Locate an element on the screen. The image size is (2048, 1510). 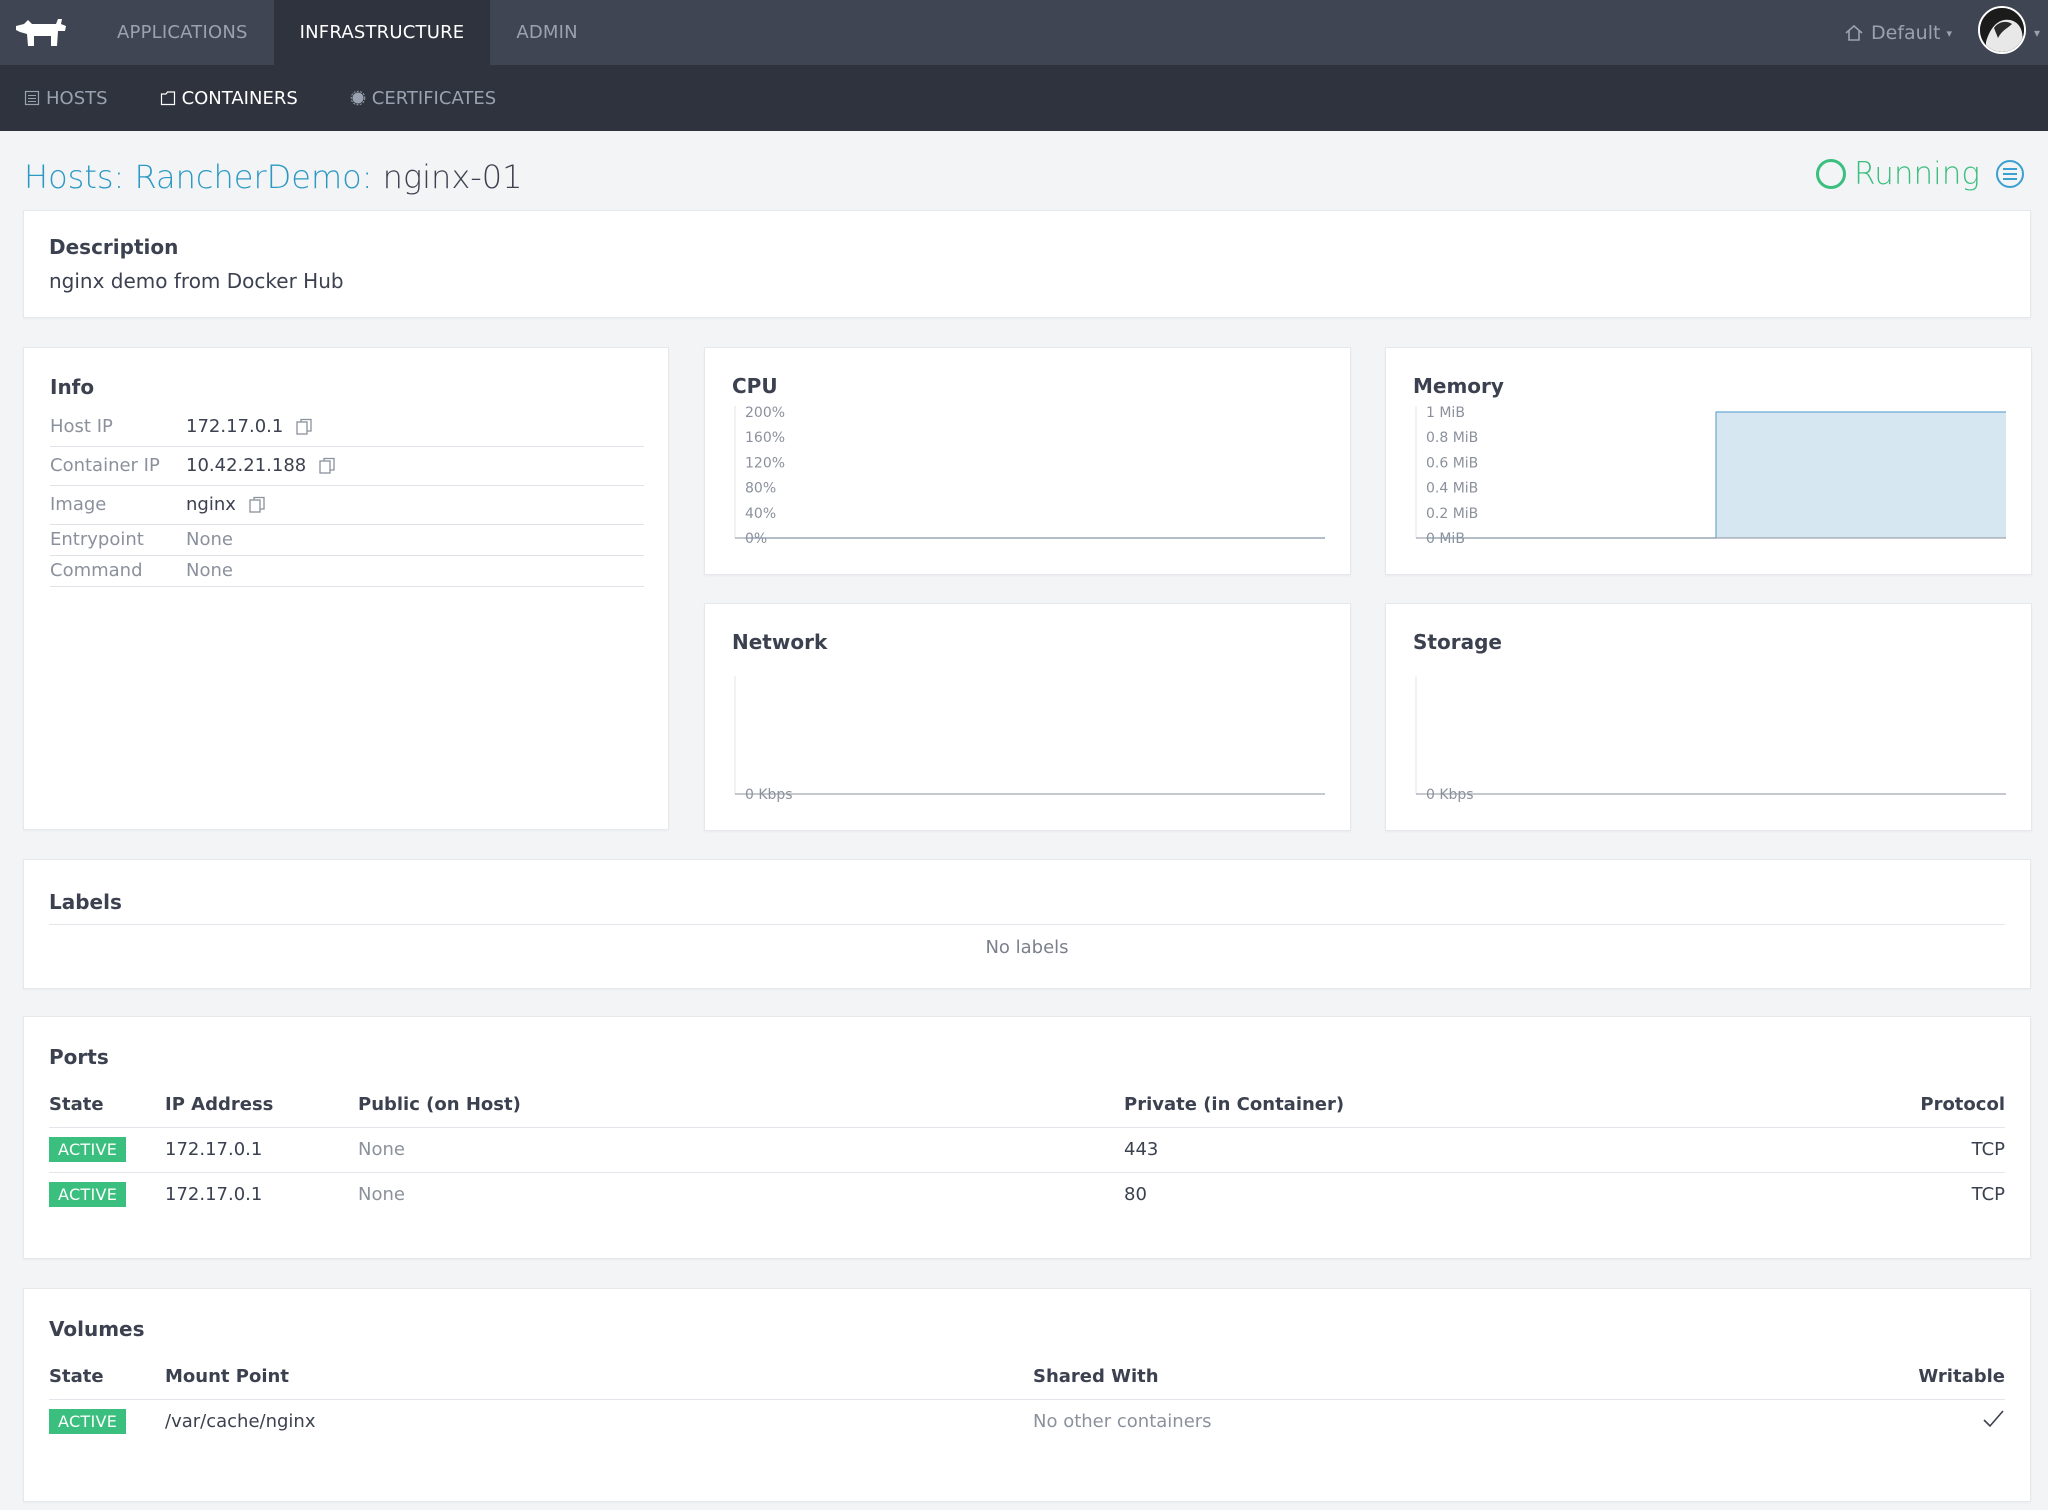
info-value-cell: 172.17.0.1 is located at coordinates (415, 427).